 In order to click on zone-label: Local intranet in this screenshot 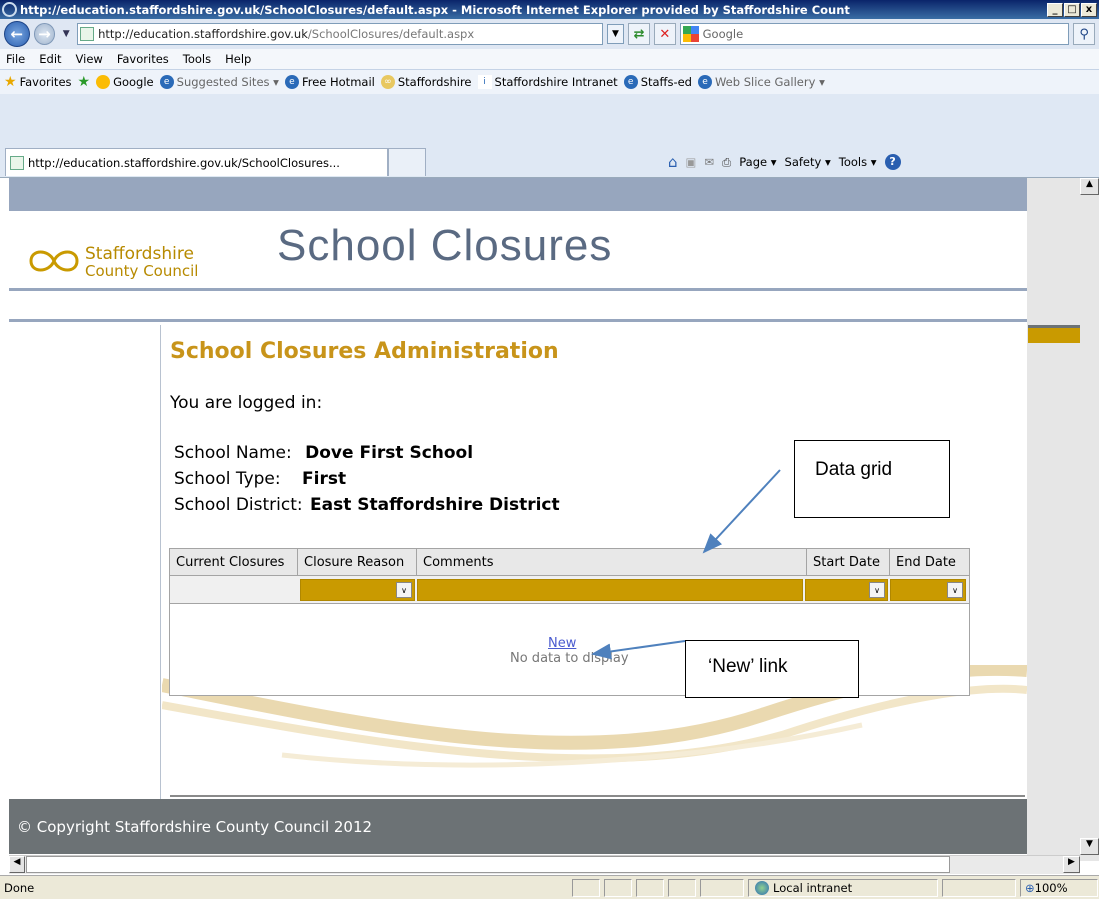, I will do `click(813, 888)`.